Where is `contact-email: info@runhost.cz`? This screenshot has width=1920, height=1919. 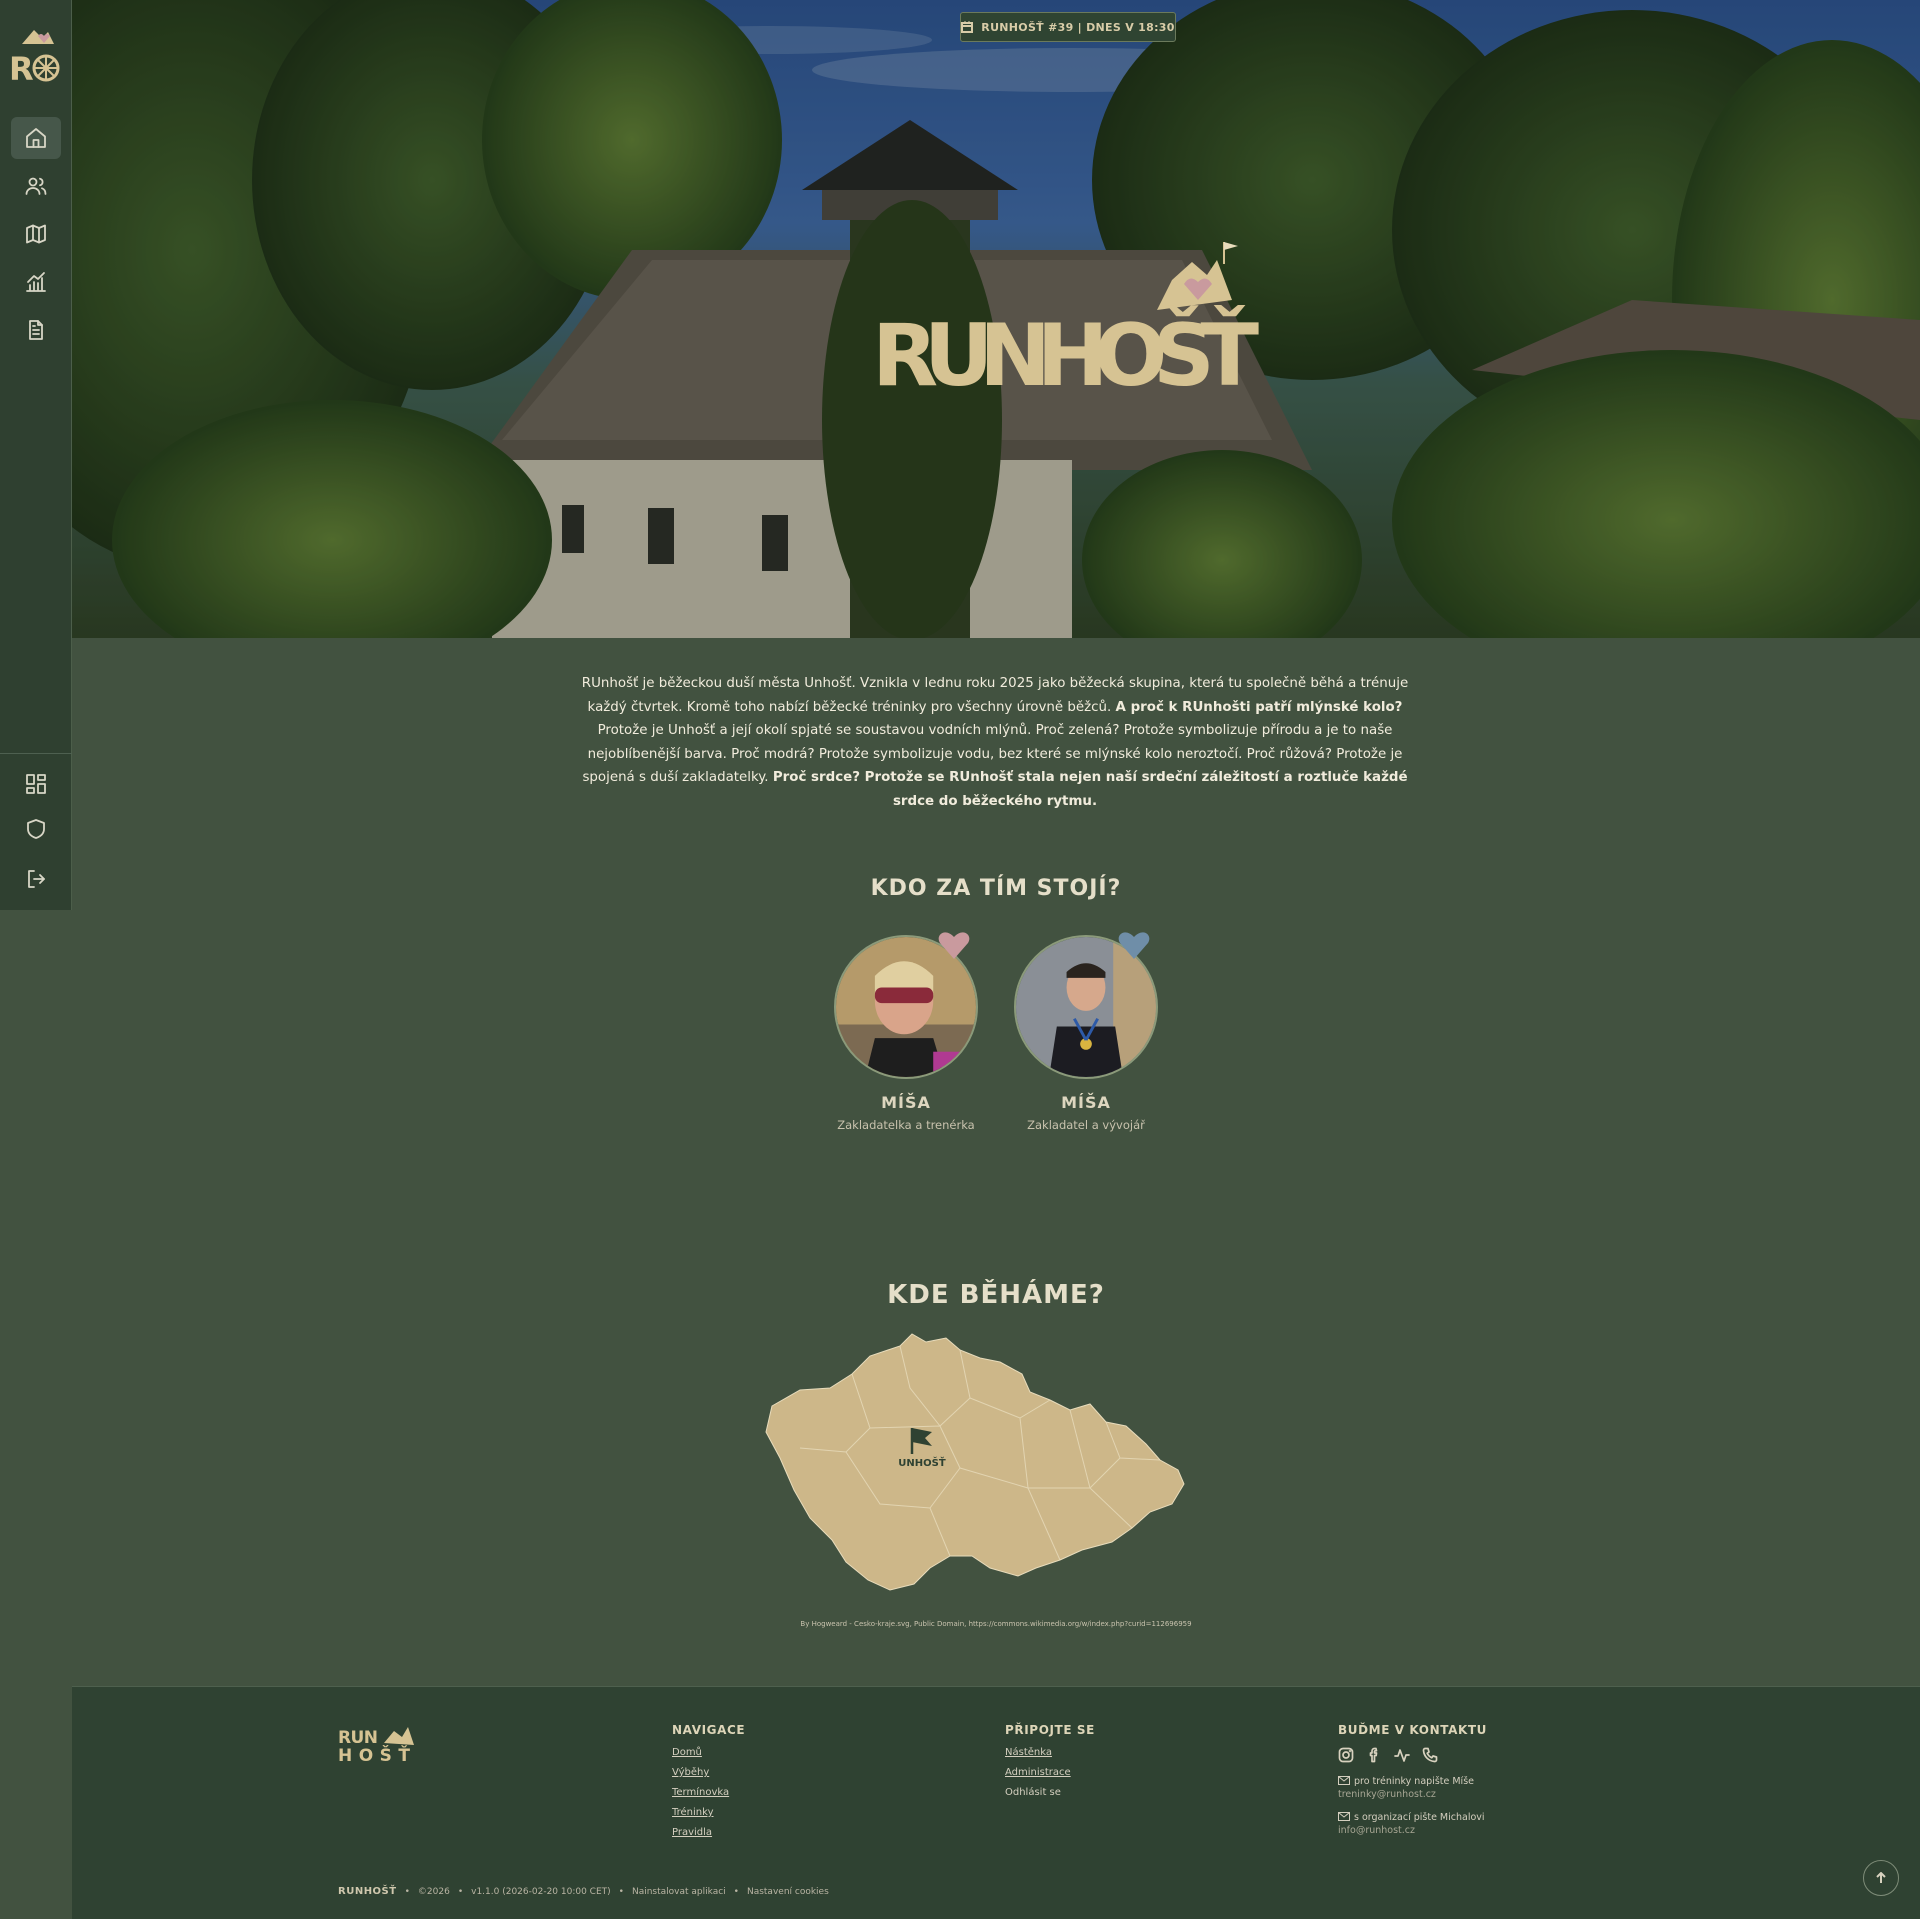
contact-email: info@runhost.cz is located at coordinates (1412, 1830).